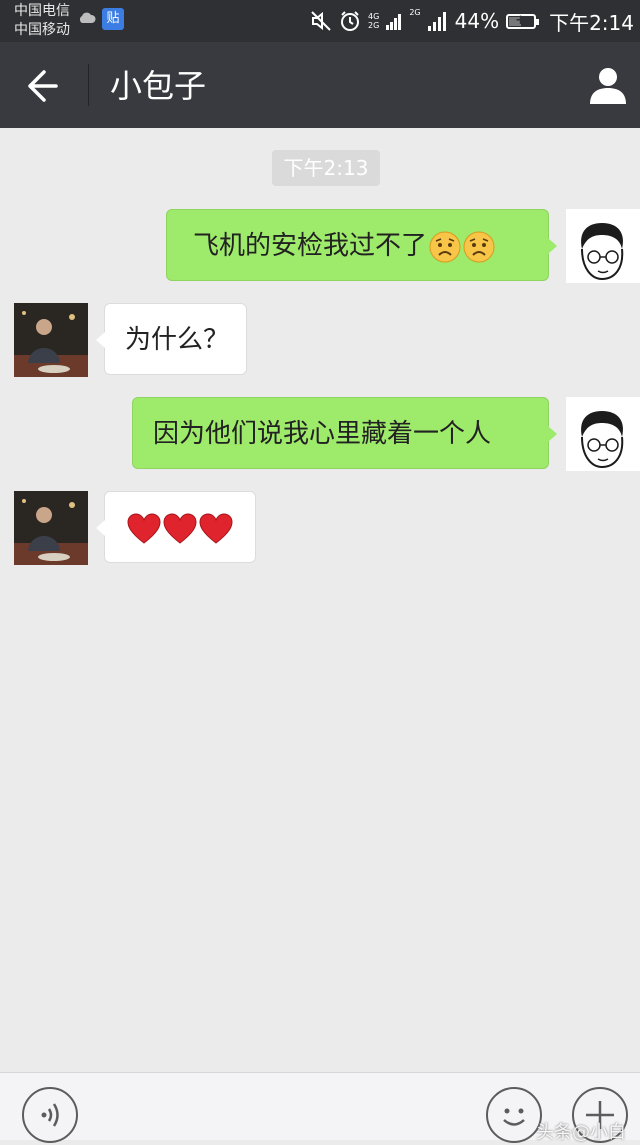 Image resolution: width=640 pixels, height=1145 pixels. I want to click on network-type-1: 4G 2G, so click(374, 21).